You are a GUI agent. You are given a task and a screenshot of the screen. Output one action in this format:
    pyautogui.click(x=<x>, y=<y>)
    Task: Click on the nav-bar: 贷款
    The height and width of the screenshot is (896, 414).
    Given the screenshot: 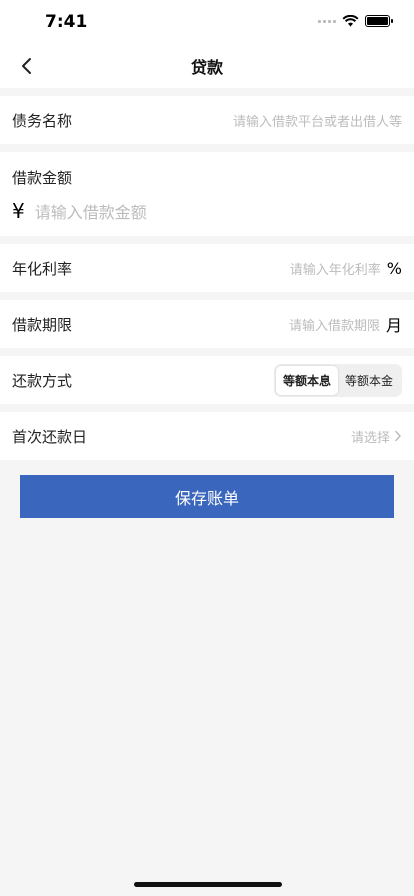 What is the action you would take?
    pyautogui.click(x=207, y=66)
    